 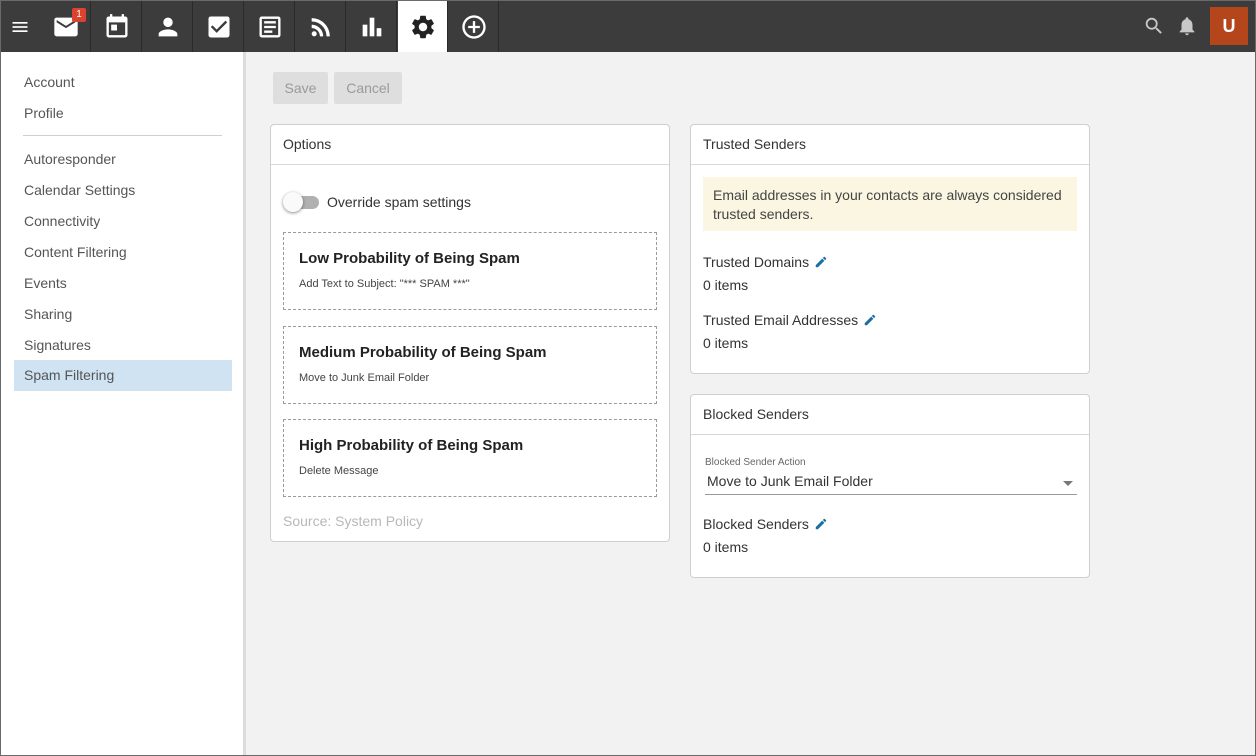 What do you see at coordinates (1068, 483) in the screenshot?
I see `chevron-down-icon` at bounding box center [1068, 483].